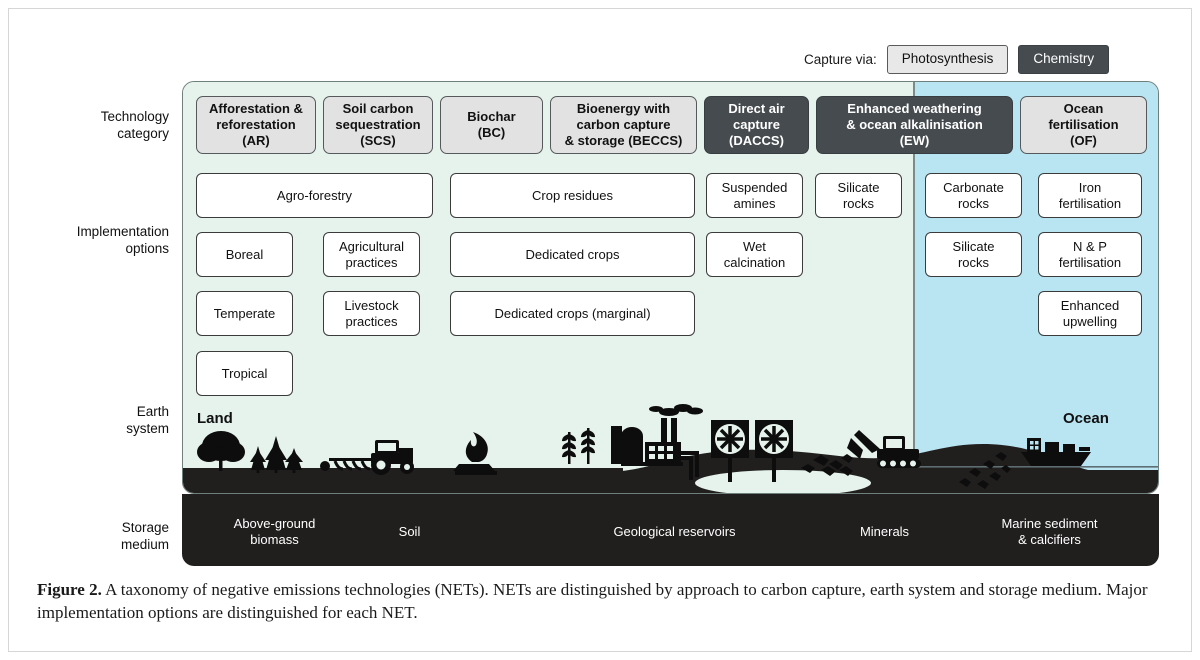 The image size is (1200, 660). Describe the element at coordinates (109, 537) in the screenshot. I see `row-label-storage-medium: Storage medium` at that location.